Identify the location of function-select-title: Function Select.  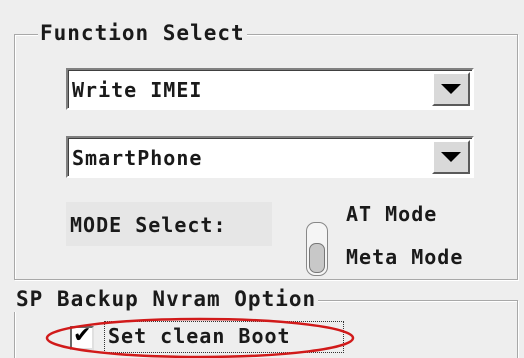
(142, 33).